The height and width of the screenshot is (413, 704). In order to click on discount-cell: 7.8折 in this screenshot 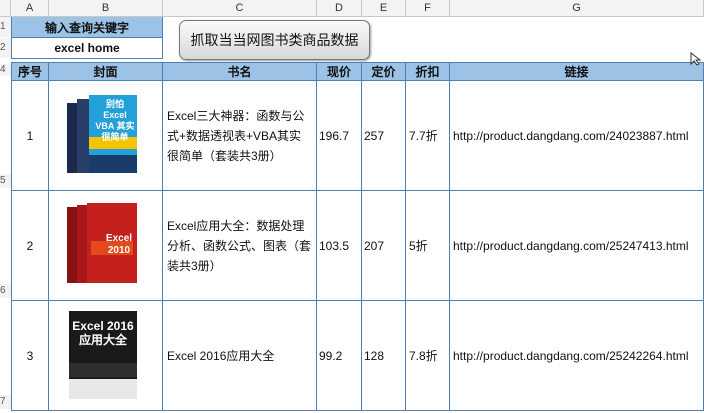, I will do `click(428, 356)`.